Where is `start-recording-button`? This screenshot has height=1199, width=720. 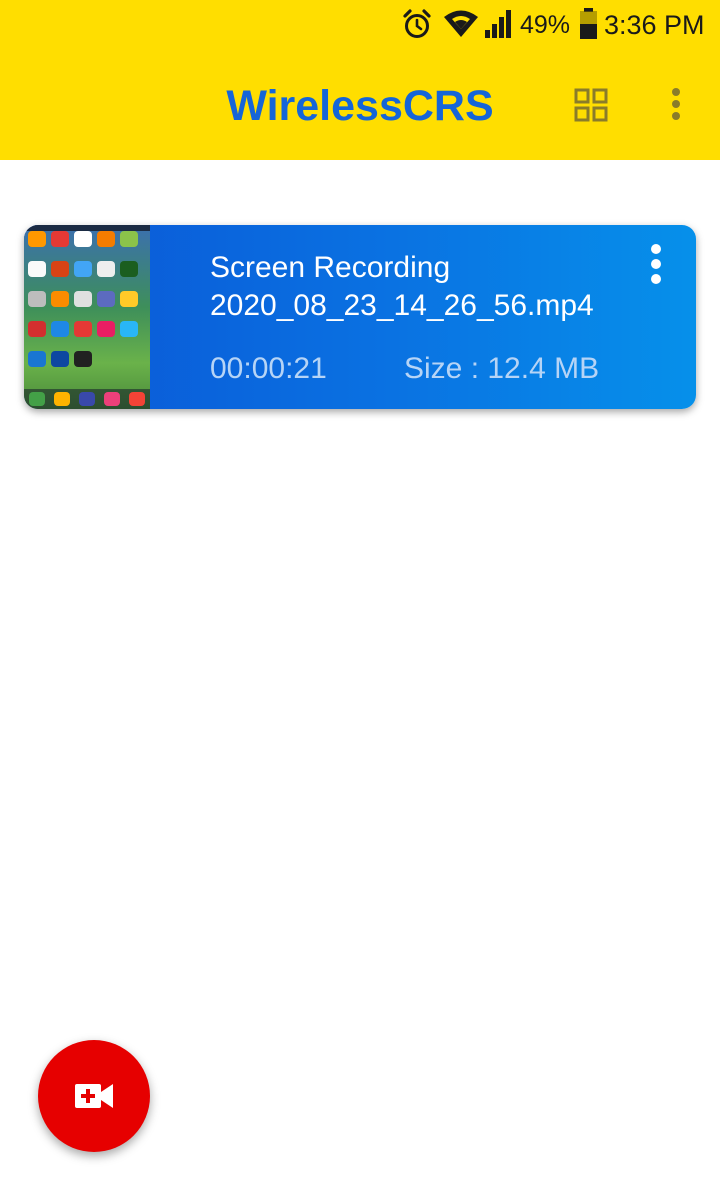
start-recording-button is located at coordinates (94, 1096).